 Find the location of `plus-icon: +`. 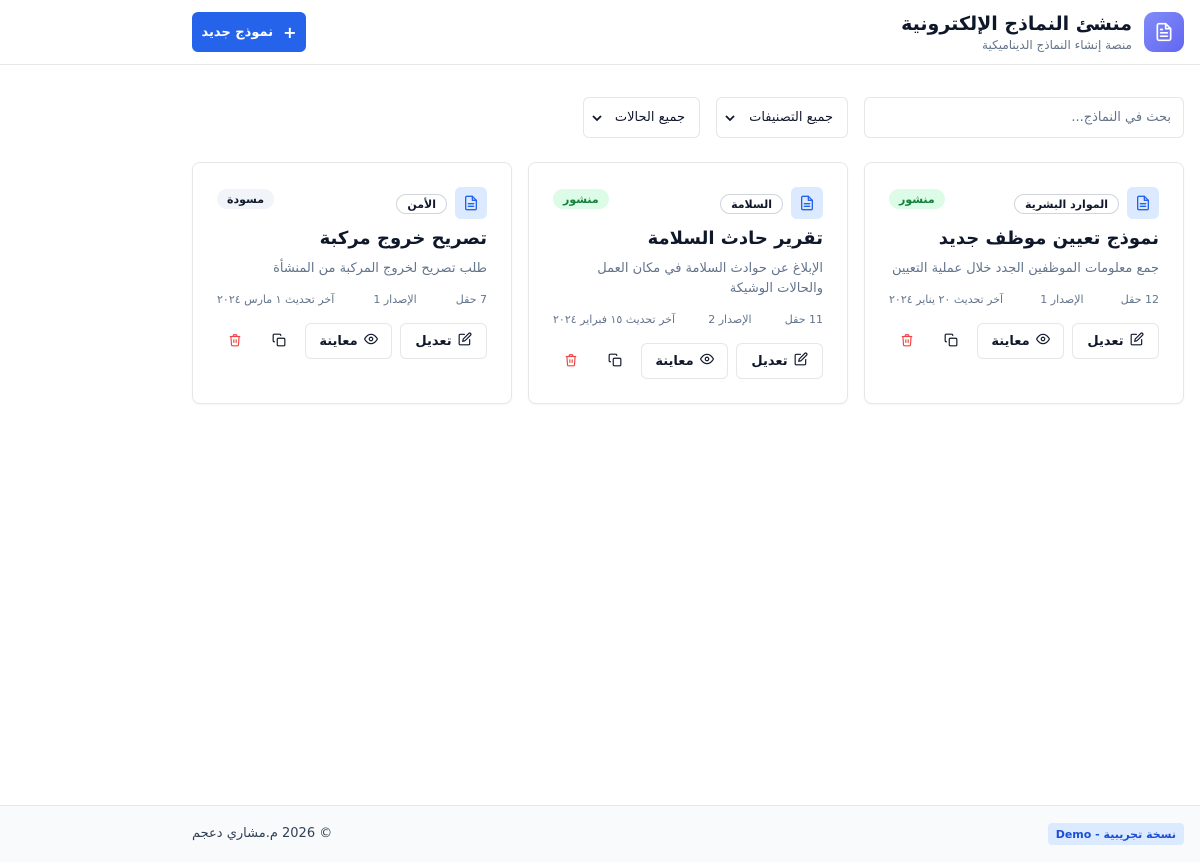

plus-icon: + is located at coordinates (290, 32).